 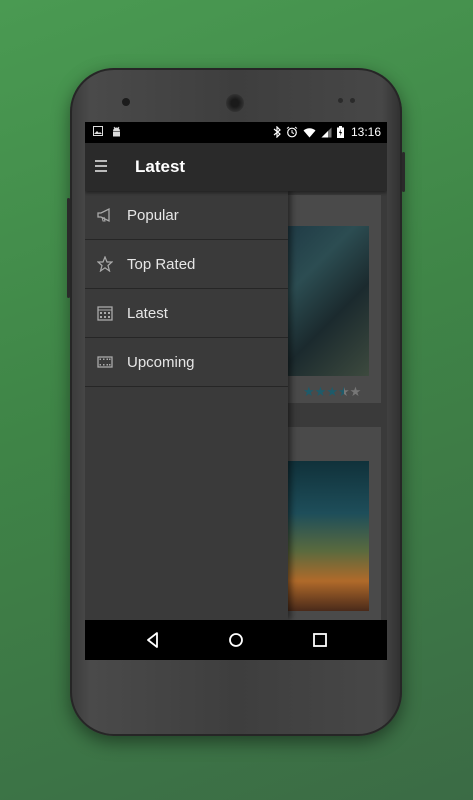 I want to click on home-icon, so click(x=236, y=640).